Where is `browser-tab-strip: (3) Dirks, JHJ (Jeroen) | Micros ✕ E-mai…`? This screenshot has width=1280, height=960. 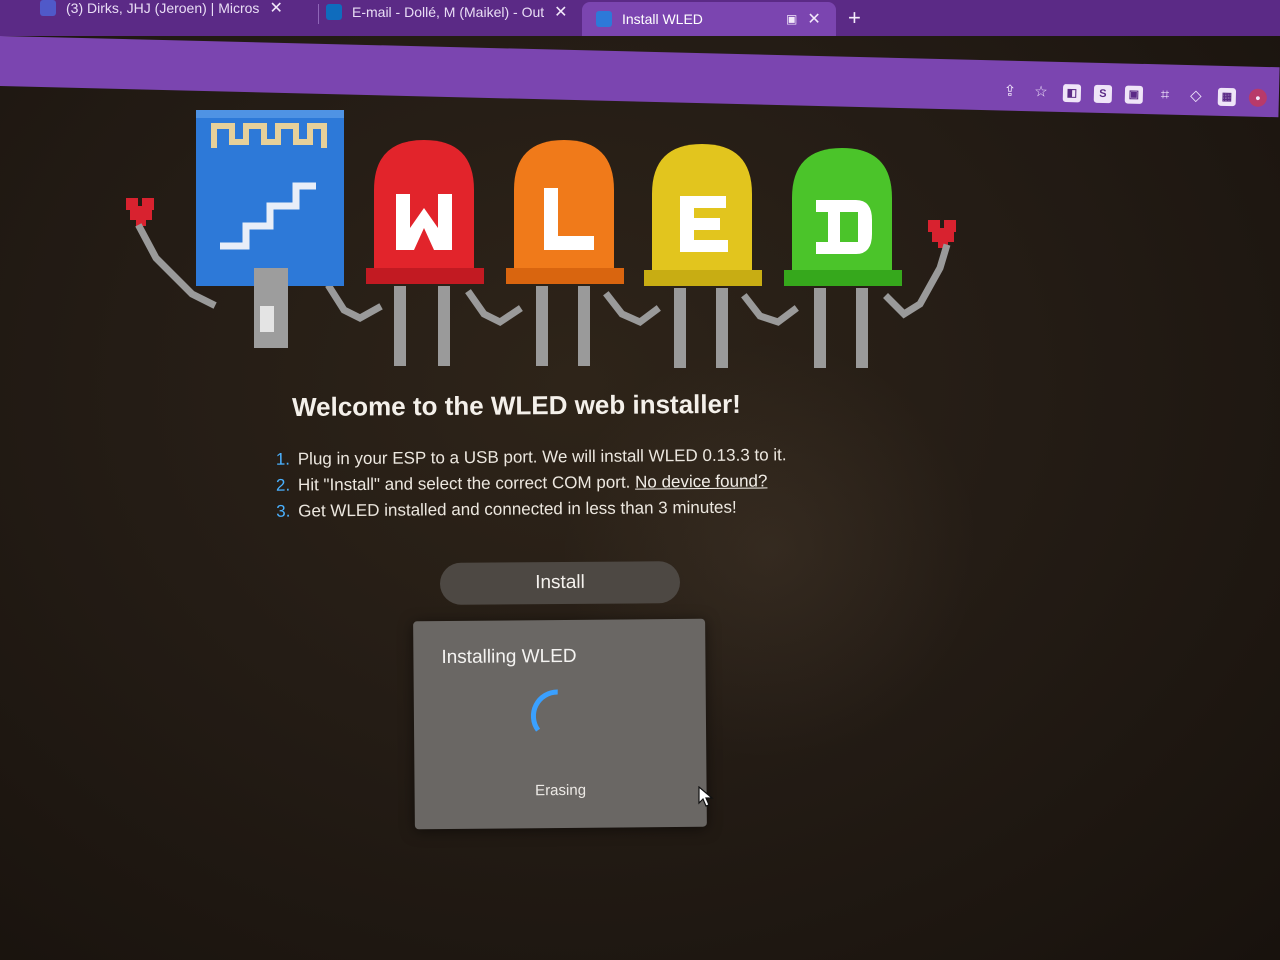
browser-tab-strip: (3) Dirks, JHJ (Jeroen) | Micros ✕ E-mai… is located at coordinates (640, 18).